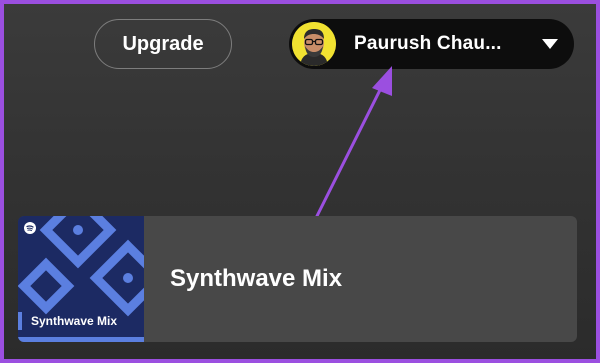 The width and height of the screenshot is (600, 363). What do you see at coordinates (20, 321) in the screenshot?
I see `cover-accent-bar` at bounding box center [20, 321].